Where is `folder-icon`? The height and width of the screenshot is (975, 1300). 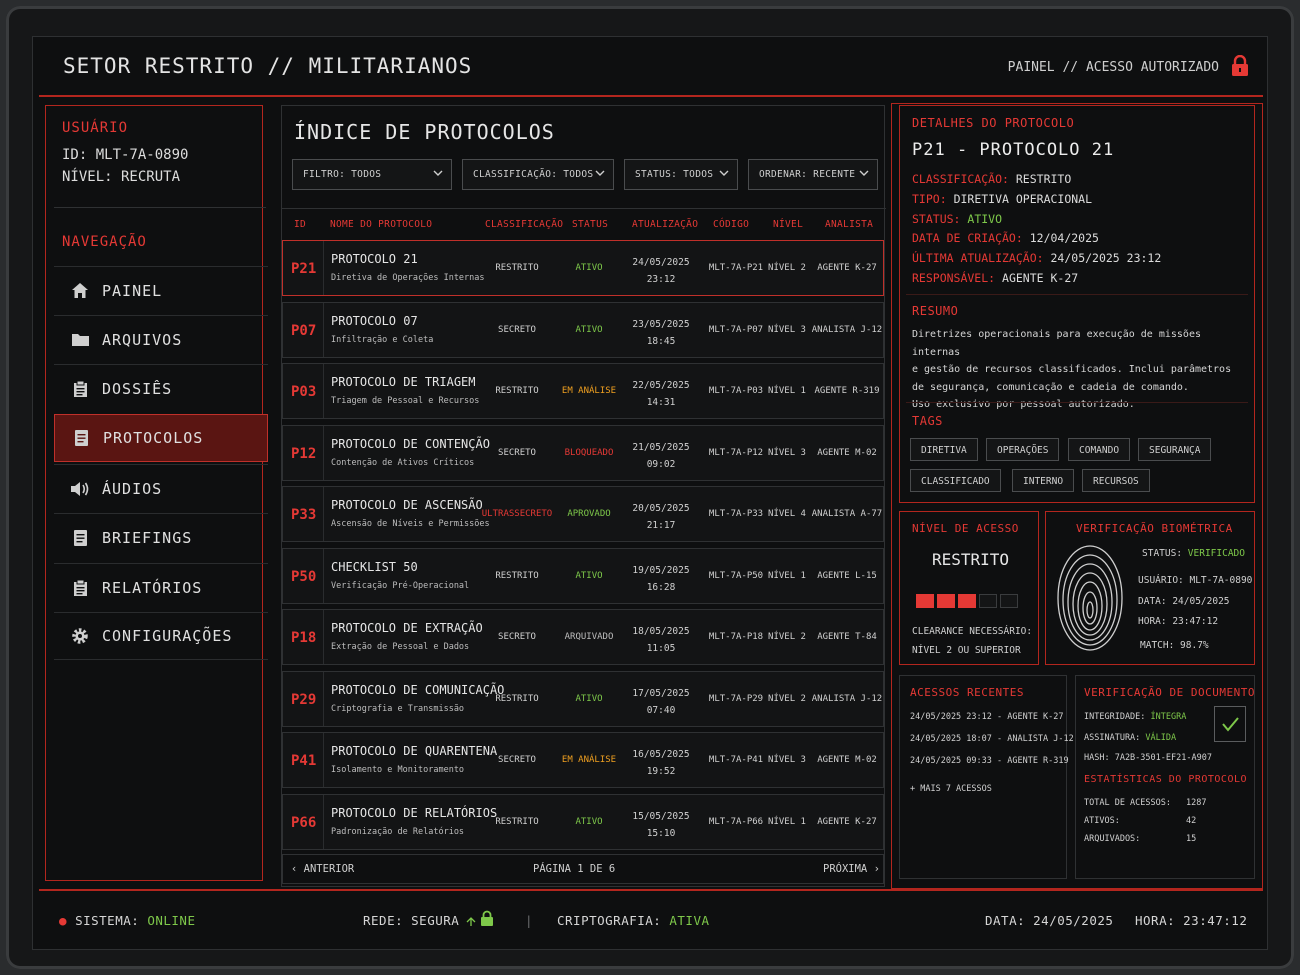 folder-icon is located at coordinates (80, 340).